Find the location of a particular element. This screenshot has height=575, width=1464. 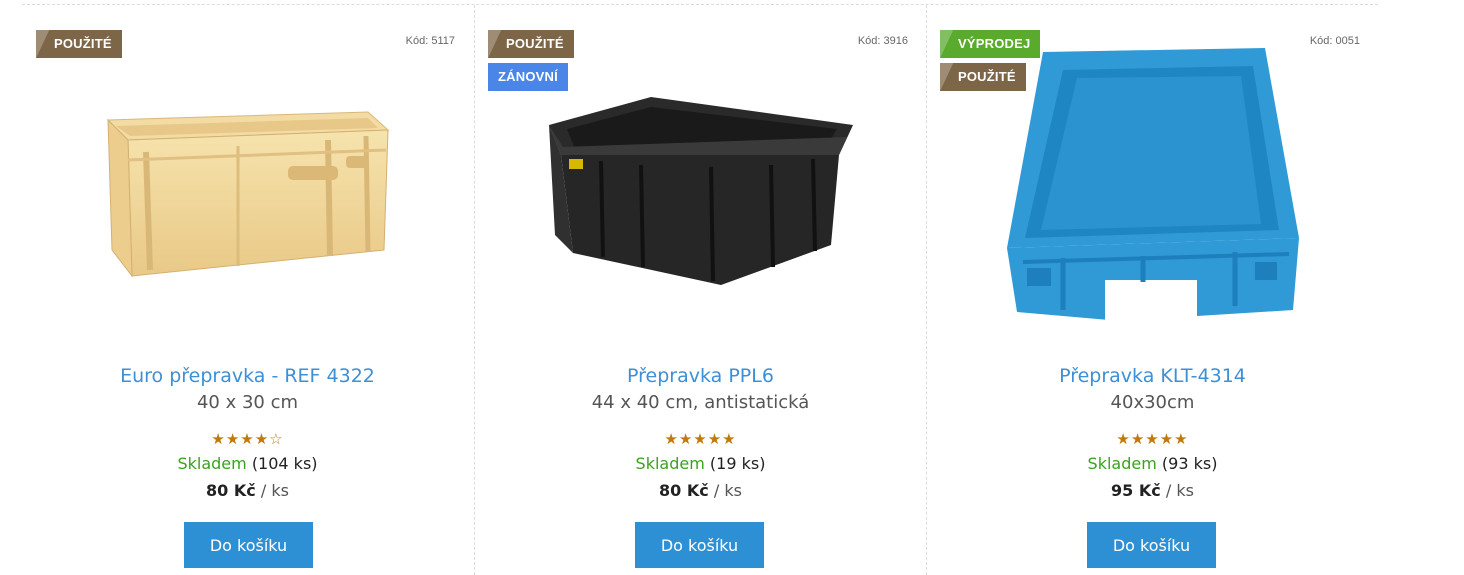

stock-status: Skladem (104 ks) is located at coordinates (247, 463).